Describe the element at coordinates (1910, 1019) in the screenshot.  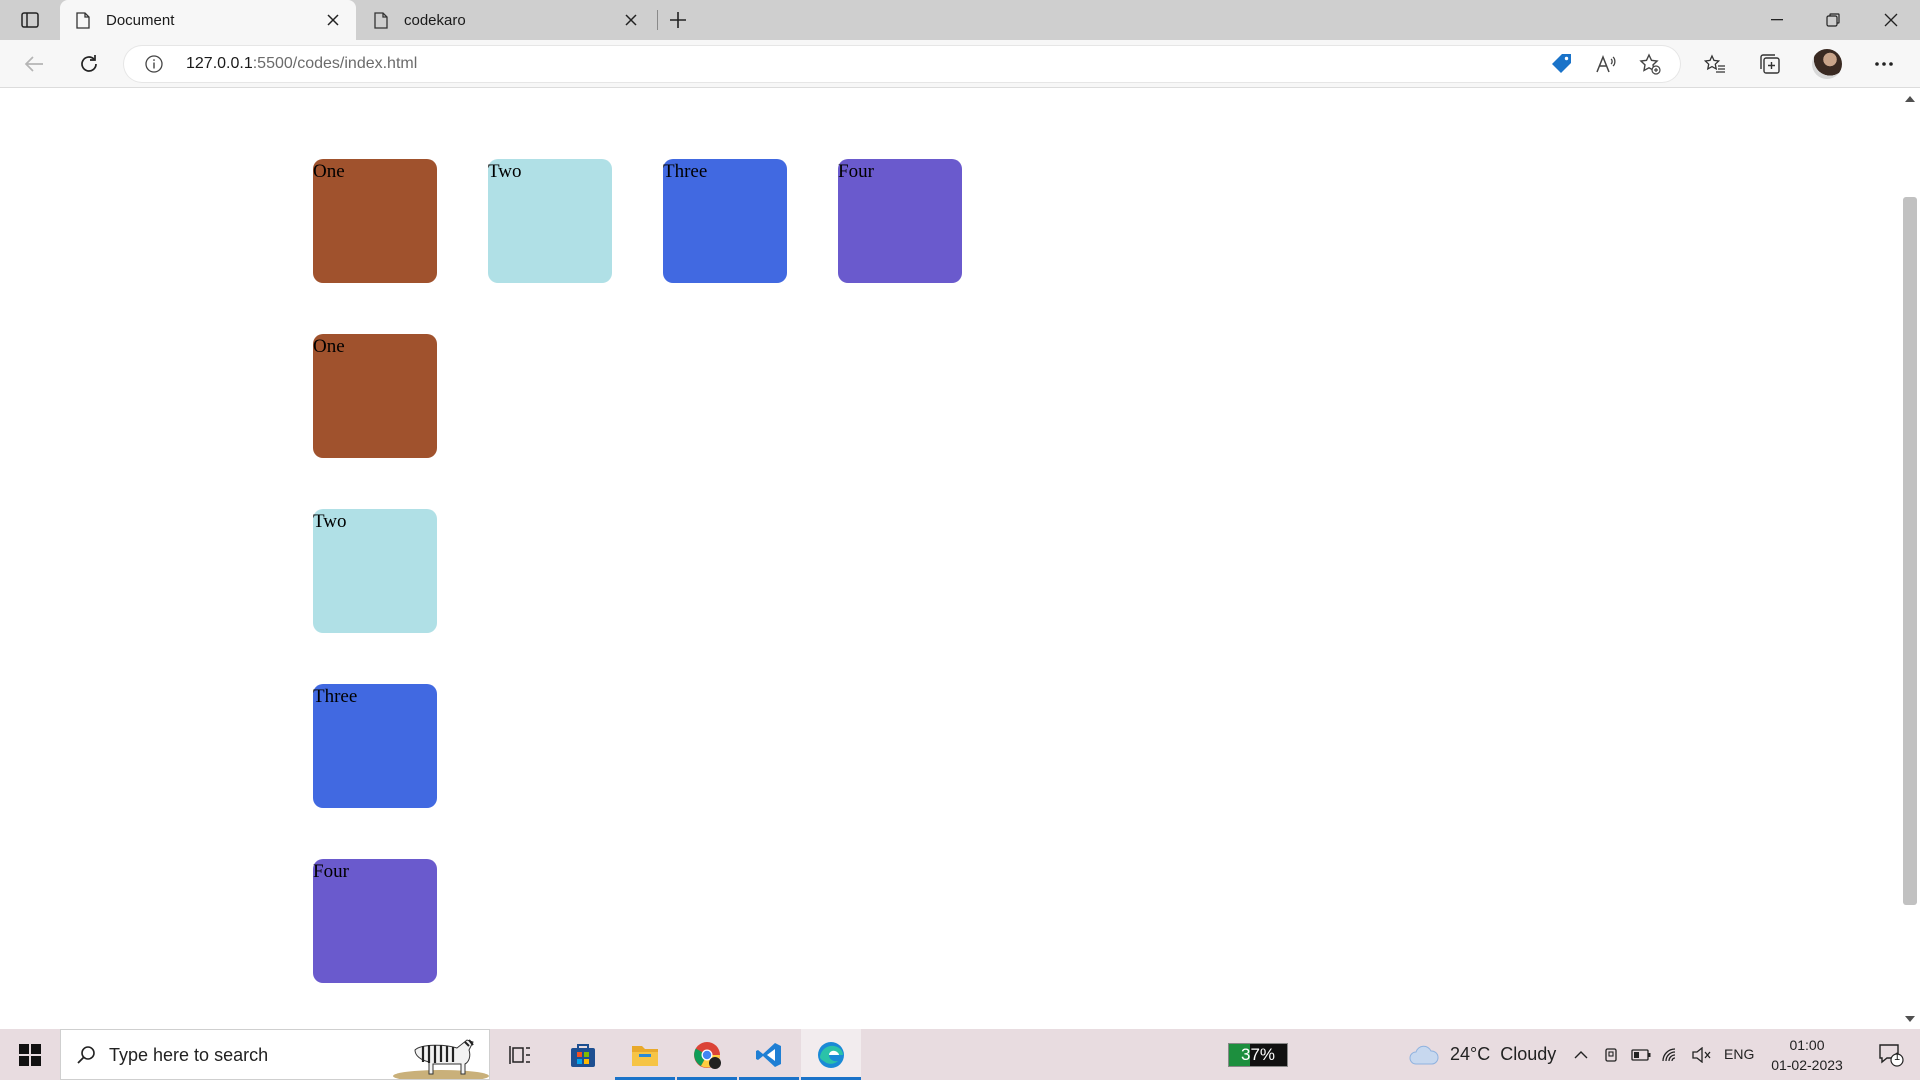
I see `scroll-down-button` at that location.